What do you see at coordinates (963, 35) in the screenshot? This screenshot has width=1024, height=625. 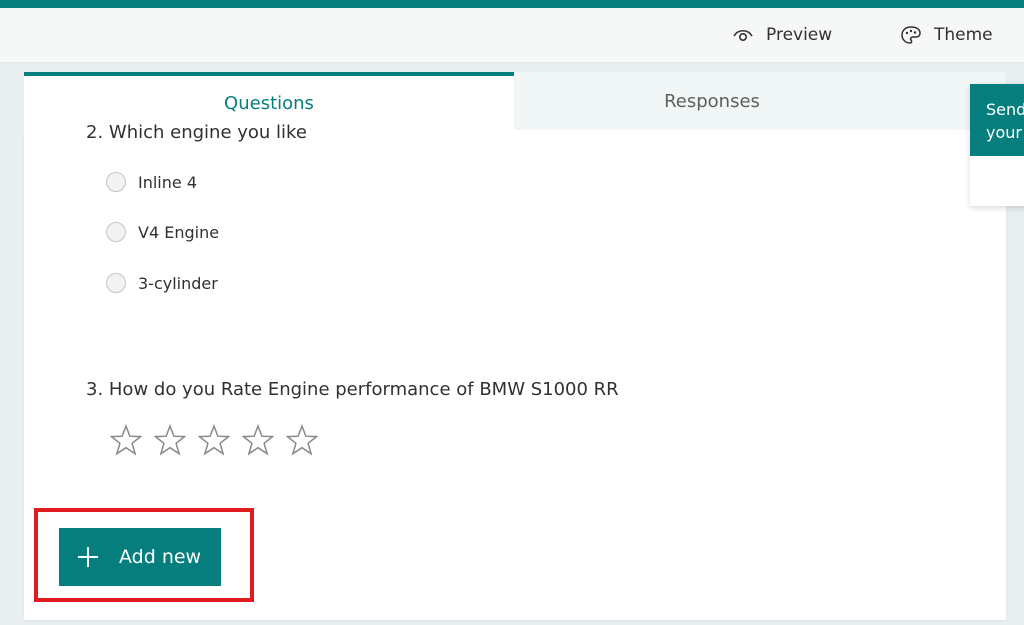 I see `theme-label: Theme` at bounding box center [963, 35].